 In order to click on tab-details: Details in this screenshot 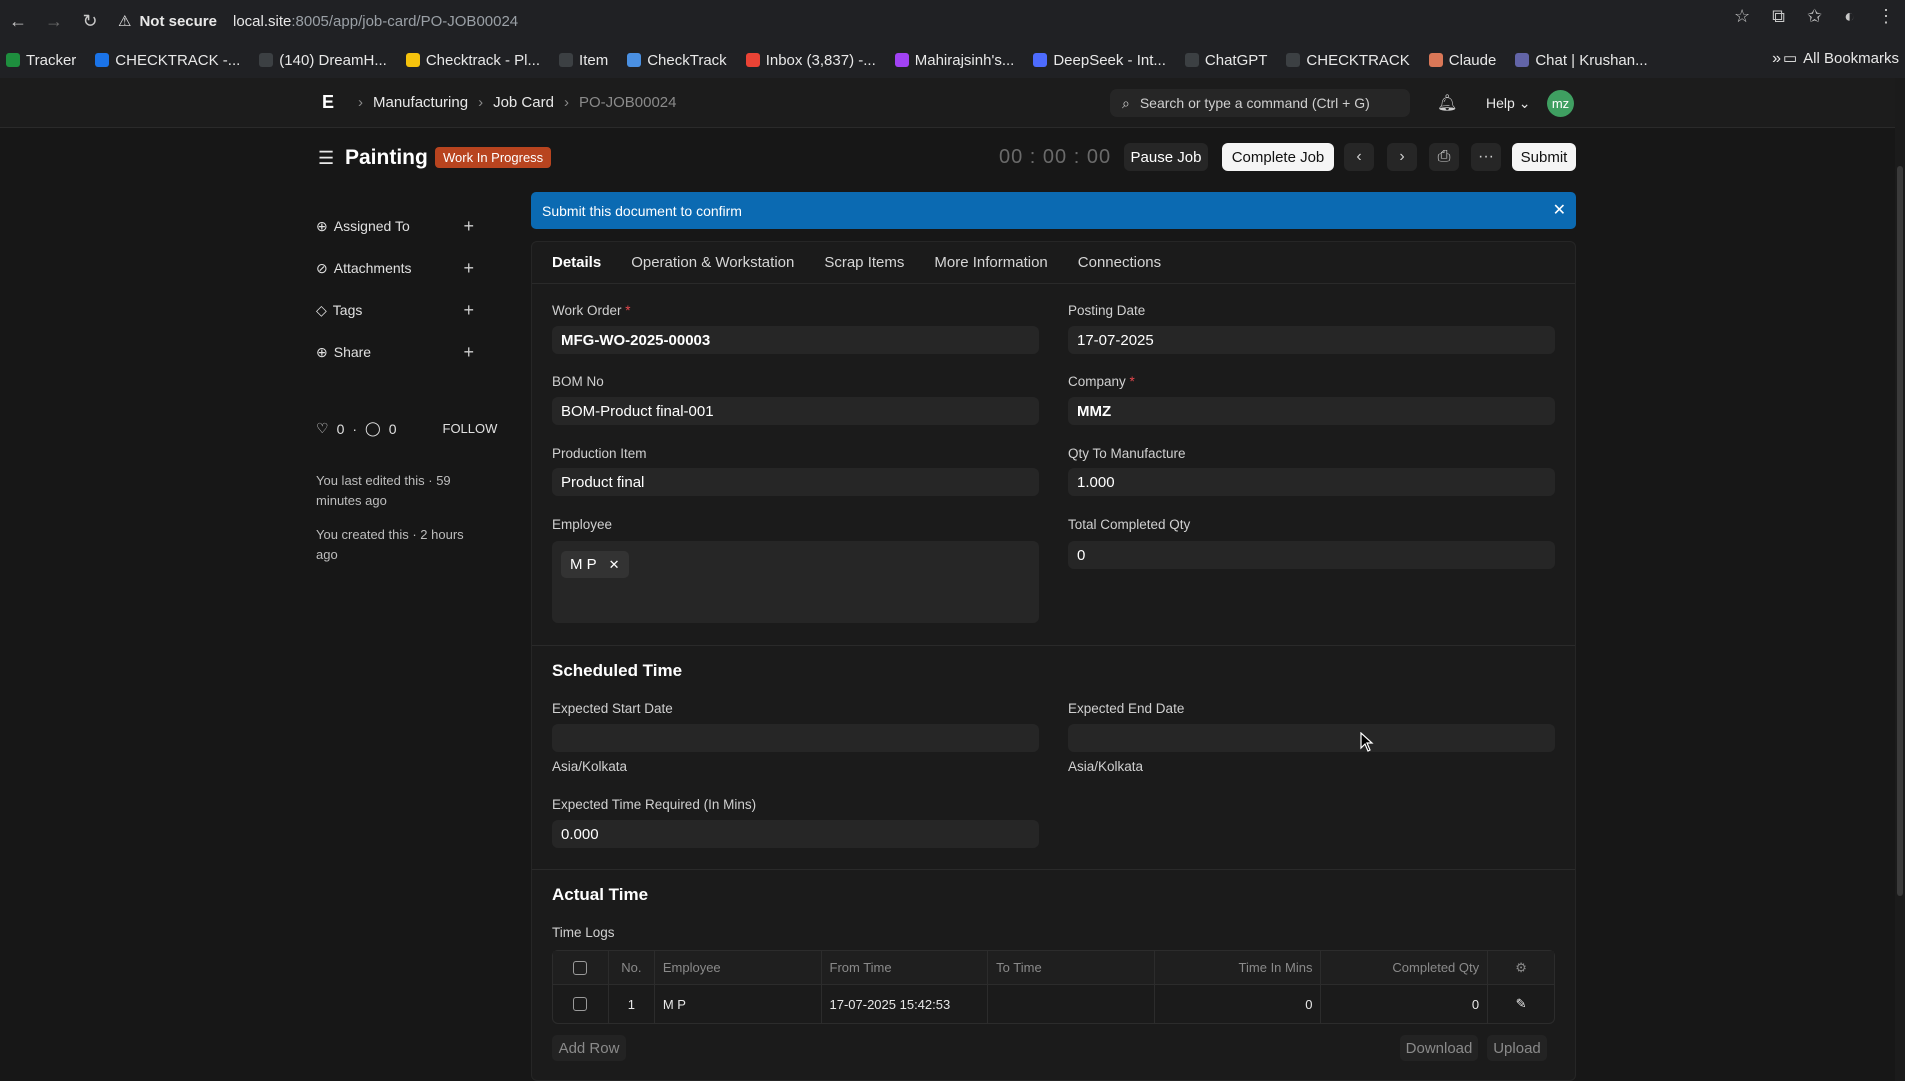, I will do `click(576, 262)`.